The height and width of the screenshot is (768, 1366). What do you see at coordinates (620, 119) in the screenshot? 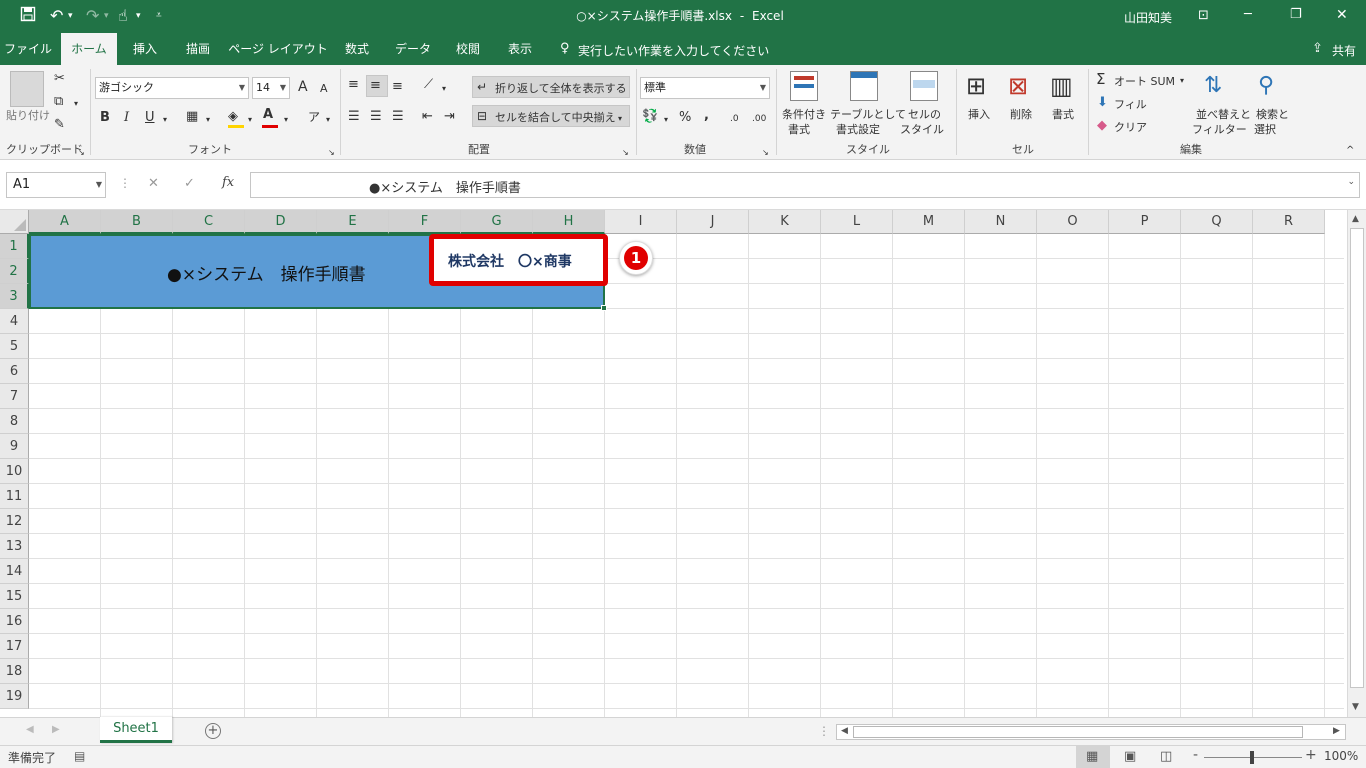
I see `merge-dropdown-icon: ▾` at bounding box center [620, 119].